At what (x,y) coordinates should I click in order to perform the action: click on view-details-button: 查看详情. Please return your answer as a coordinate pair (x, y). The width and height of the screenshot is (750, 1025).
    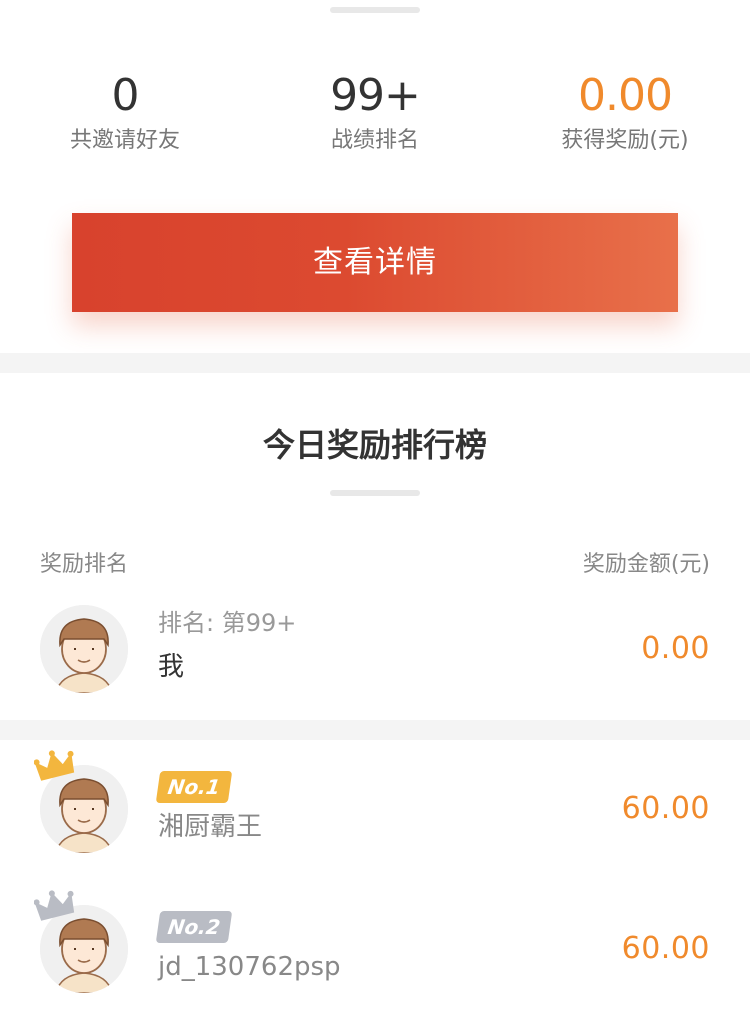
    Looking at the image, I should click on (375, 262).